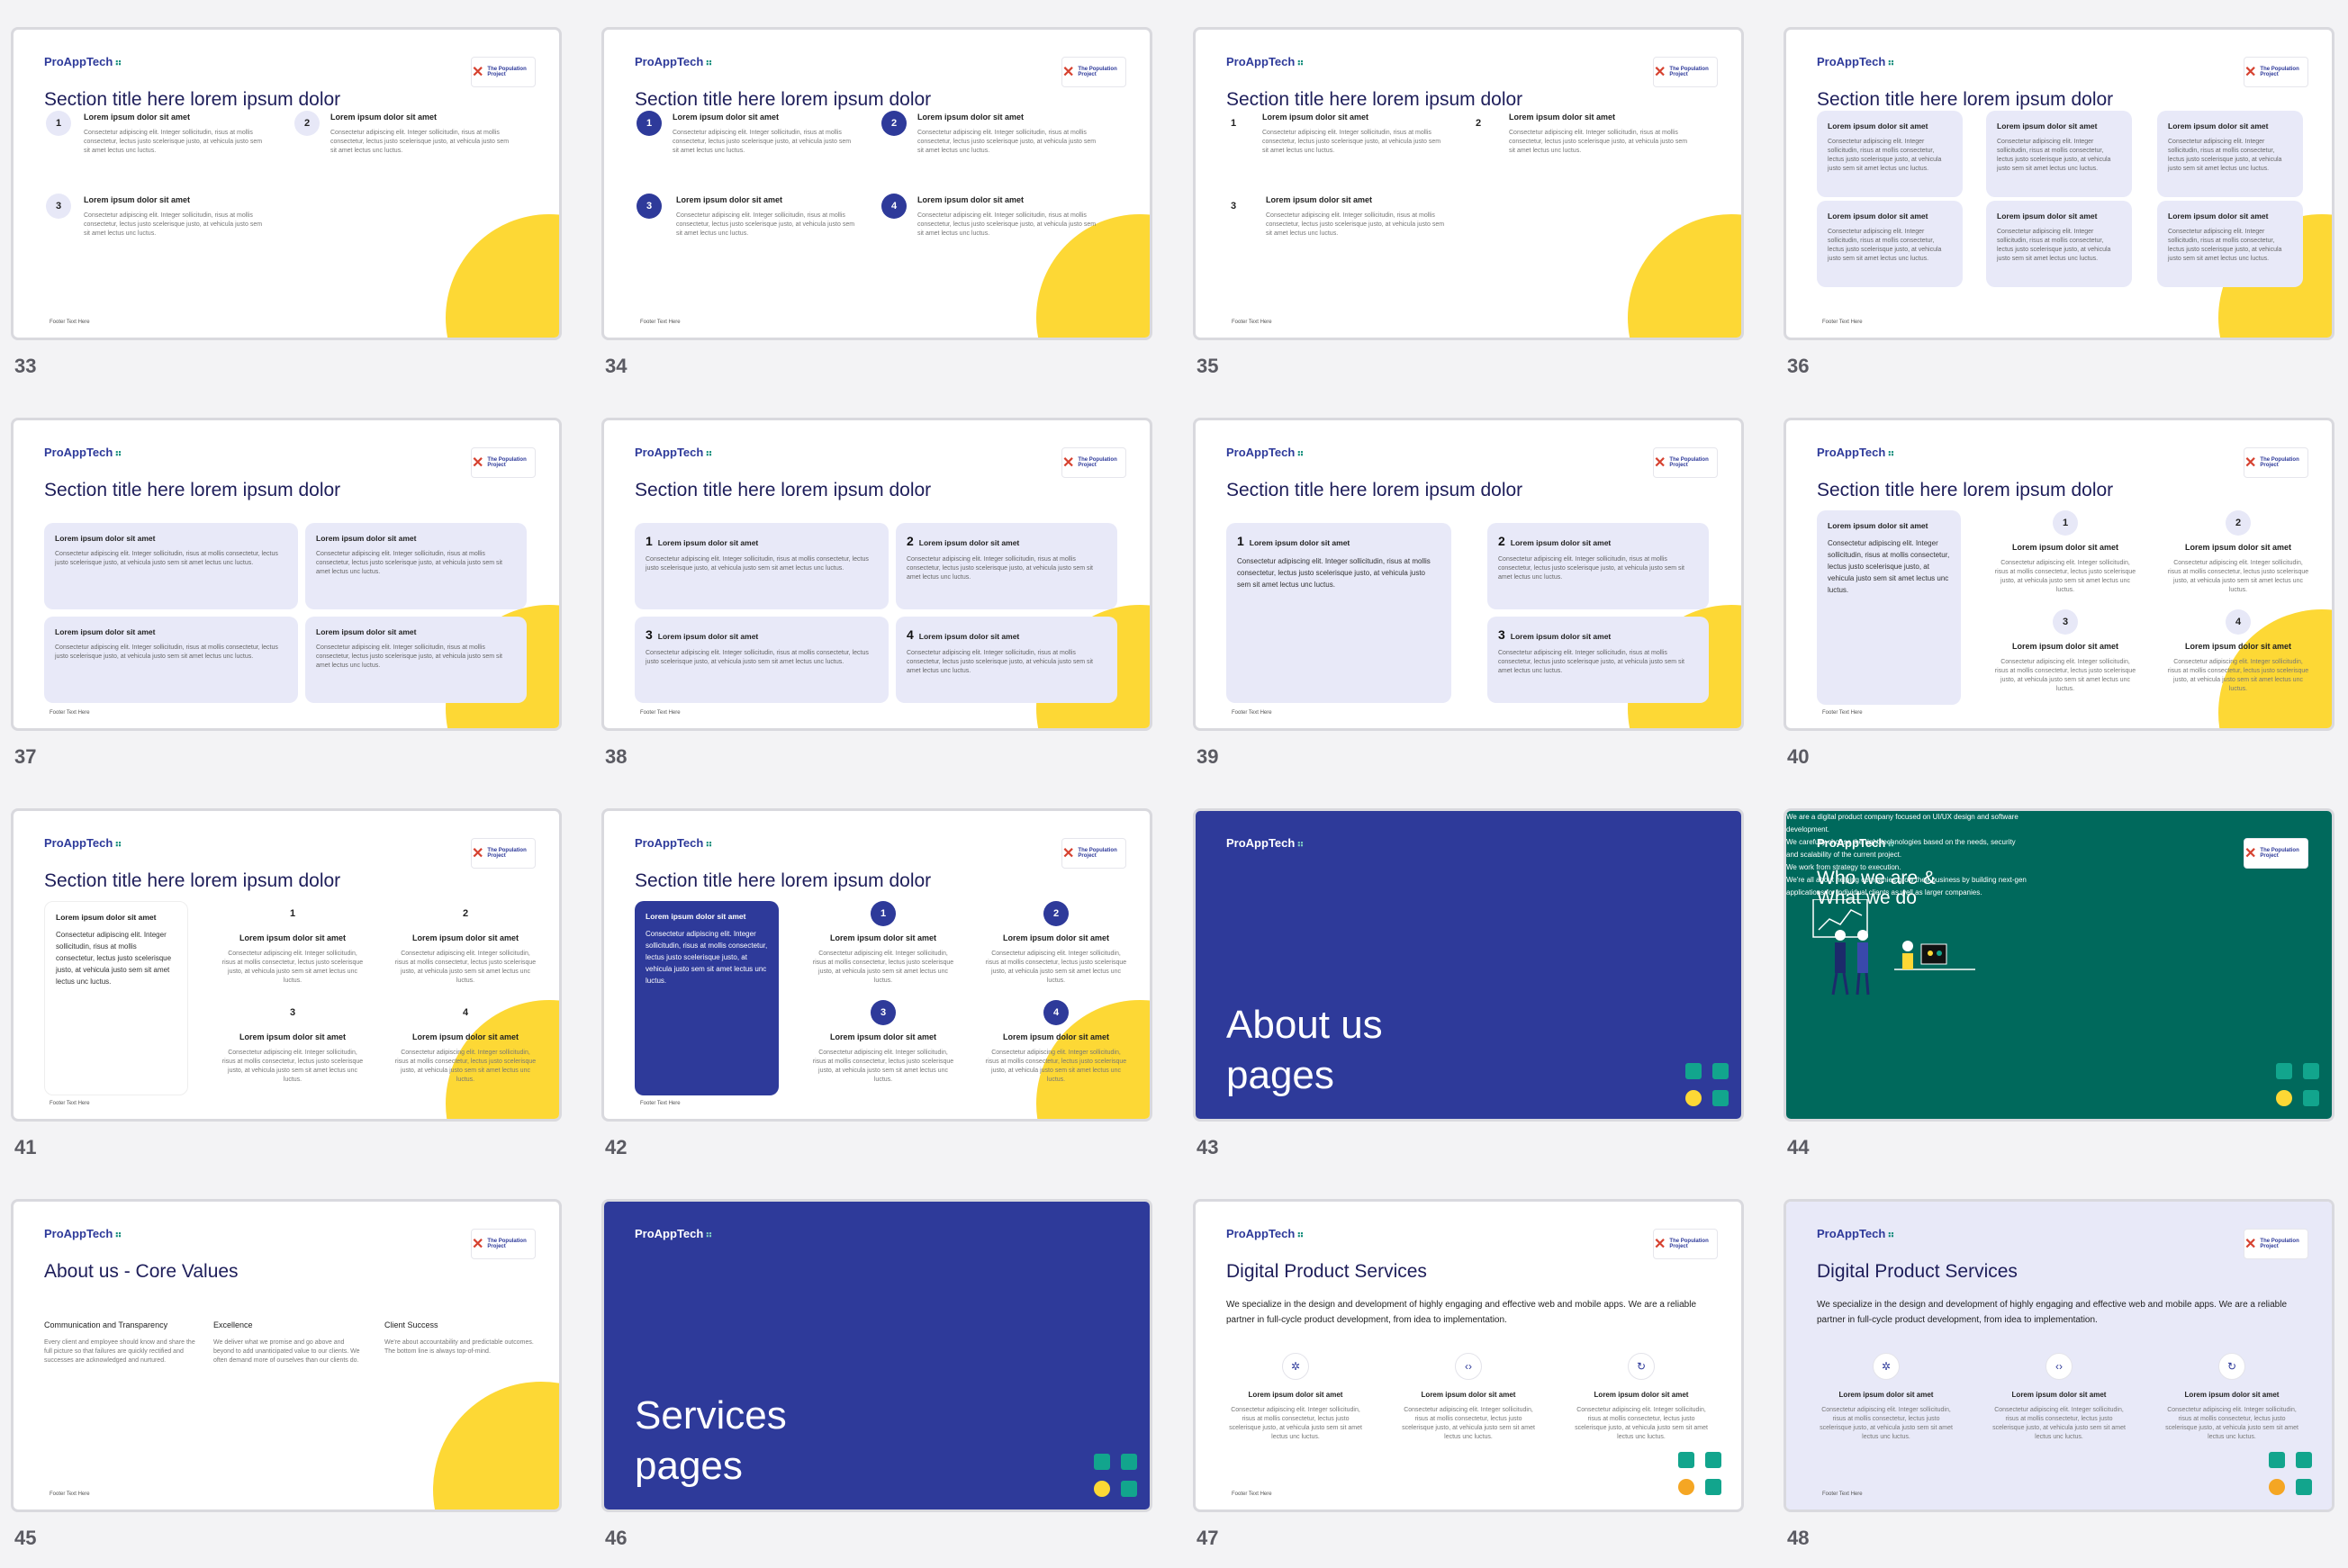 The width and height of the screenshot is (2348, 1568). Describe the element at coordinates (1304, 1025) in the screenshot. I see `cover-title-line1: About us` at that location.